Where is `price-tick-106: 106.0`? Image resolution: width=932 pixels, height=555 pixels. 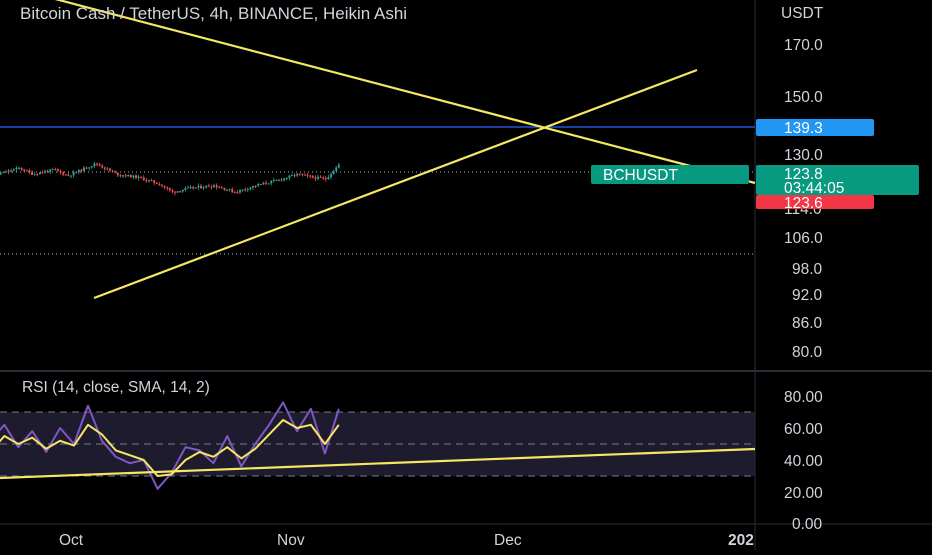
price-tick-106: 106.0 is located at coordinates (803, 238).